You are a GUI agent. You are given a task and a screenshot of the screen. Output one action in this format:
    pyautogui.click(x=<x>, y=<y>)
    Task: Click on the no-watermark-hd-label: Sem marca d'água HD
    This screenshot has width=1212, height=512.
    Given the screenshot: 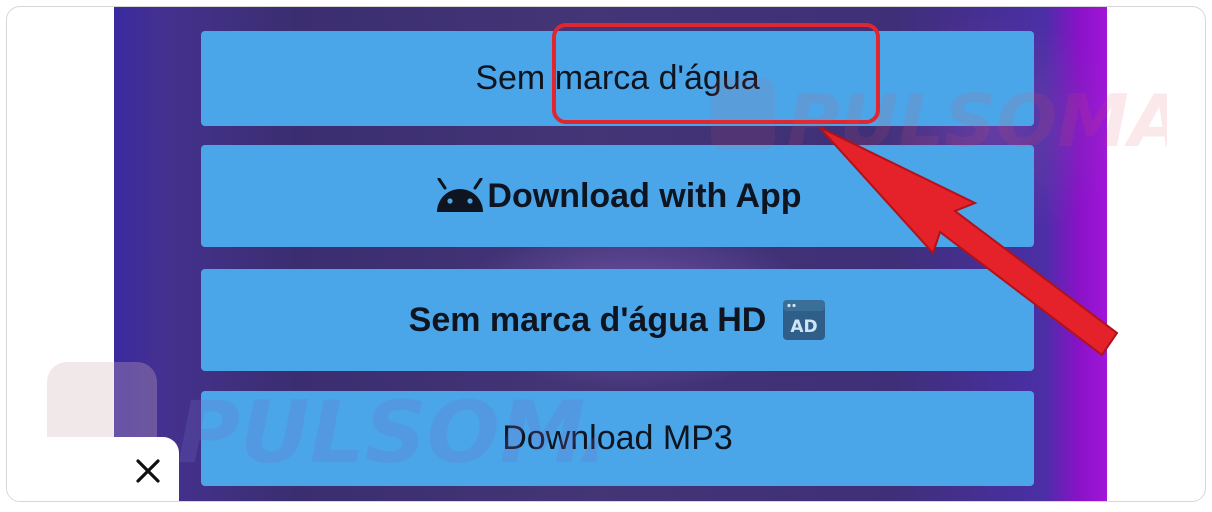 What is the action you would take?
    pyautogui.click(x=587, y=319)
    